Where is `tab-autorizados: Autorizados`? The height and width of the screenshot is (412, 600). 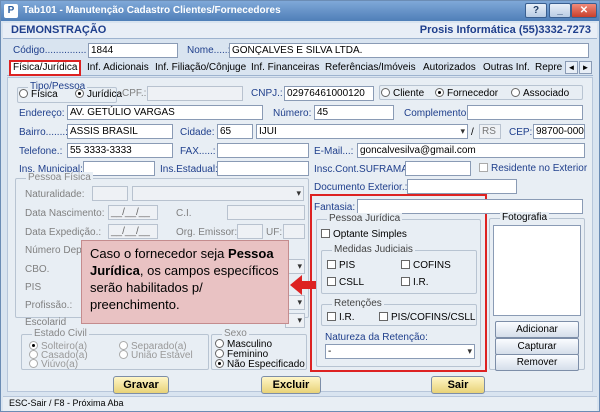
tab-autorizados: Autorizados is located at coordinates (449, 68).